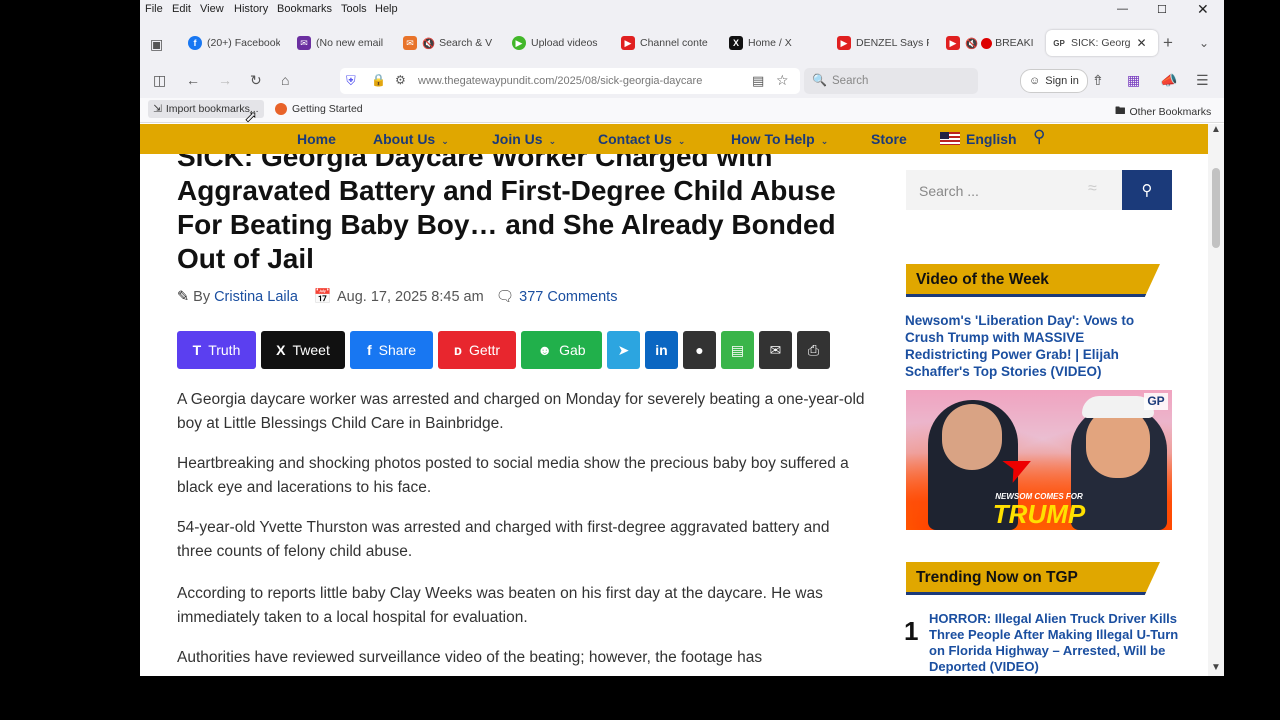 This screenshot has width=1280, height=720. Describe the element at coordinates (813, 350) in the screenshot. I see `print-button: ⎙` at that location.